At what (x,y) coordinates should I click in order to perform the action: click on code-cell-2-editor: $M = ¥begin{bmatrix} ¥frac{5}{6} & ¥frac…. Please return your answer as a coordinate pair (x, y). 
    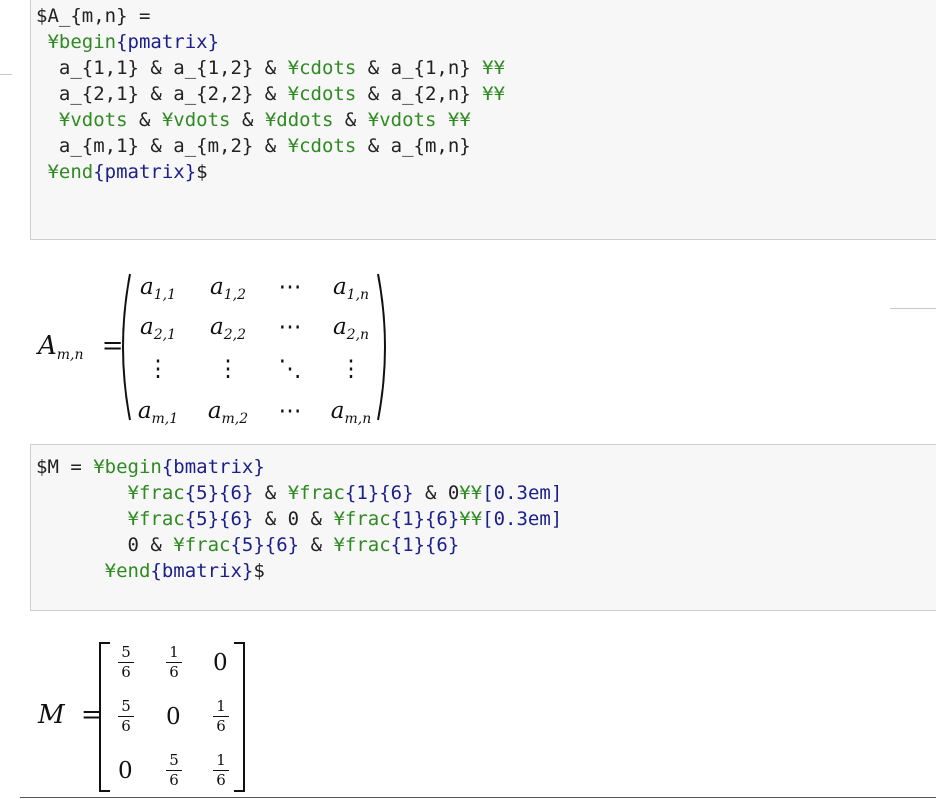
    Looking at the image, I should click on (299, 519).